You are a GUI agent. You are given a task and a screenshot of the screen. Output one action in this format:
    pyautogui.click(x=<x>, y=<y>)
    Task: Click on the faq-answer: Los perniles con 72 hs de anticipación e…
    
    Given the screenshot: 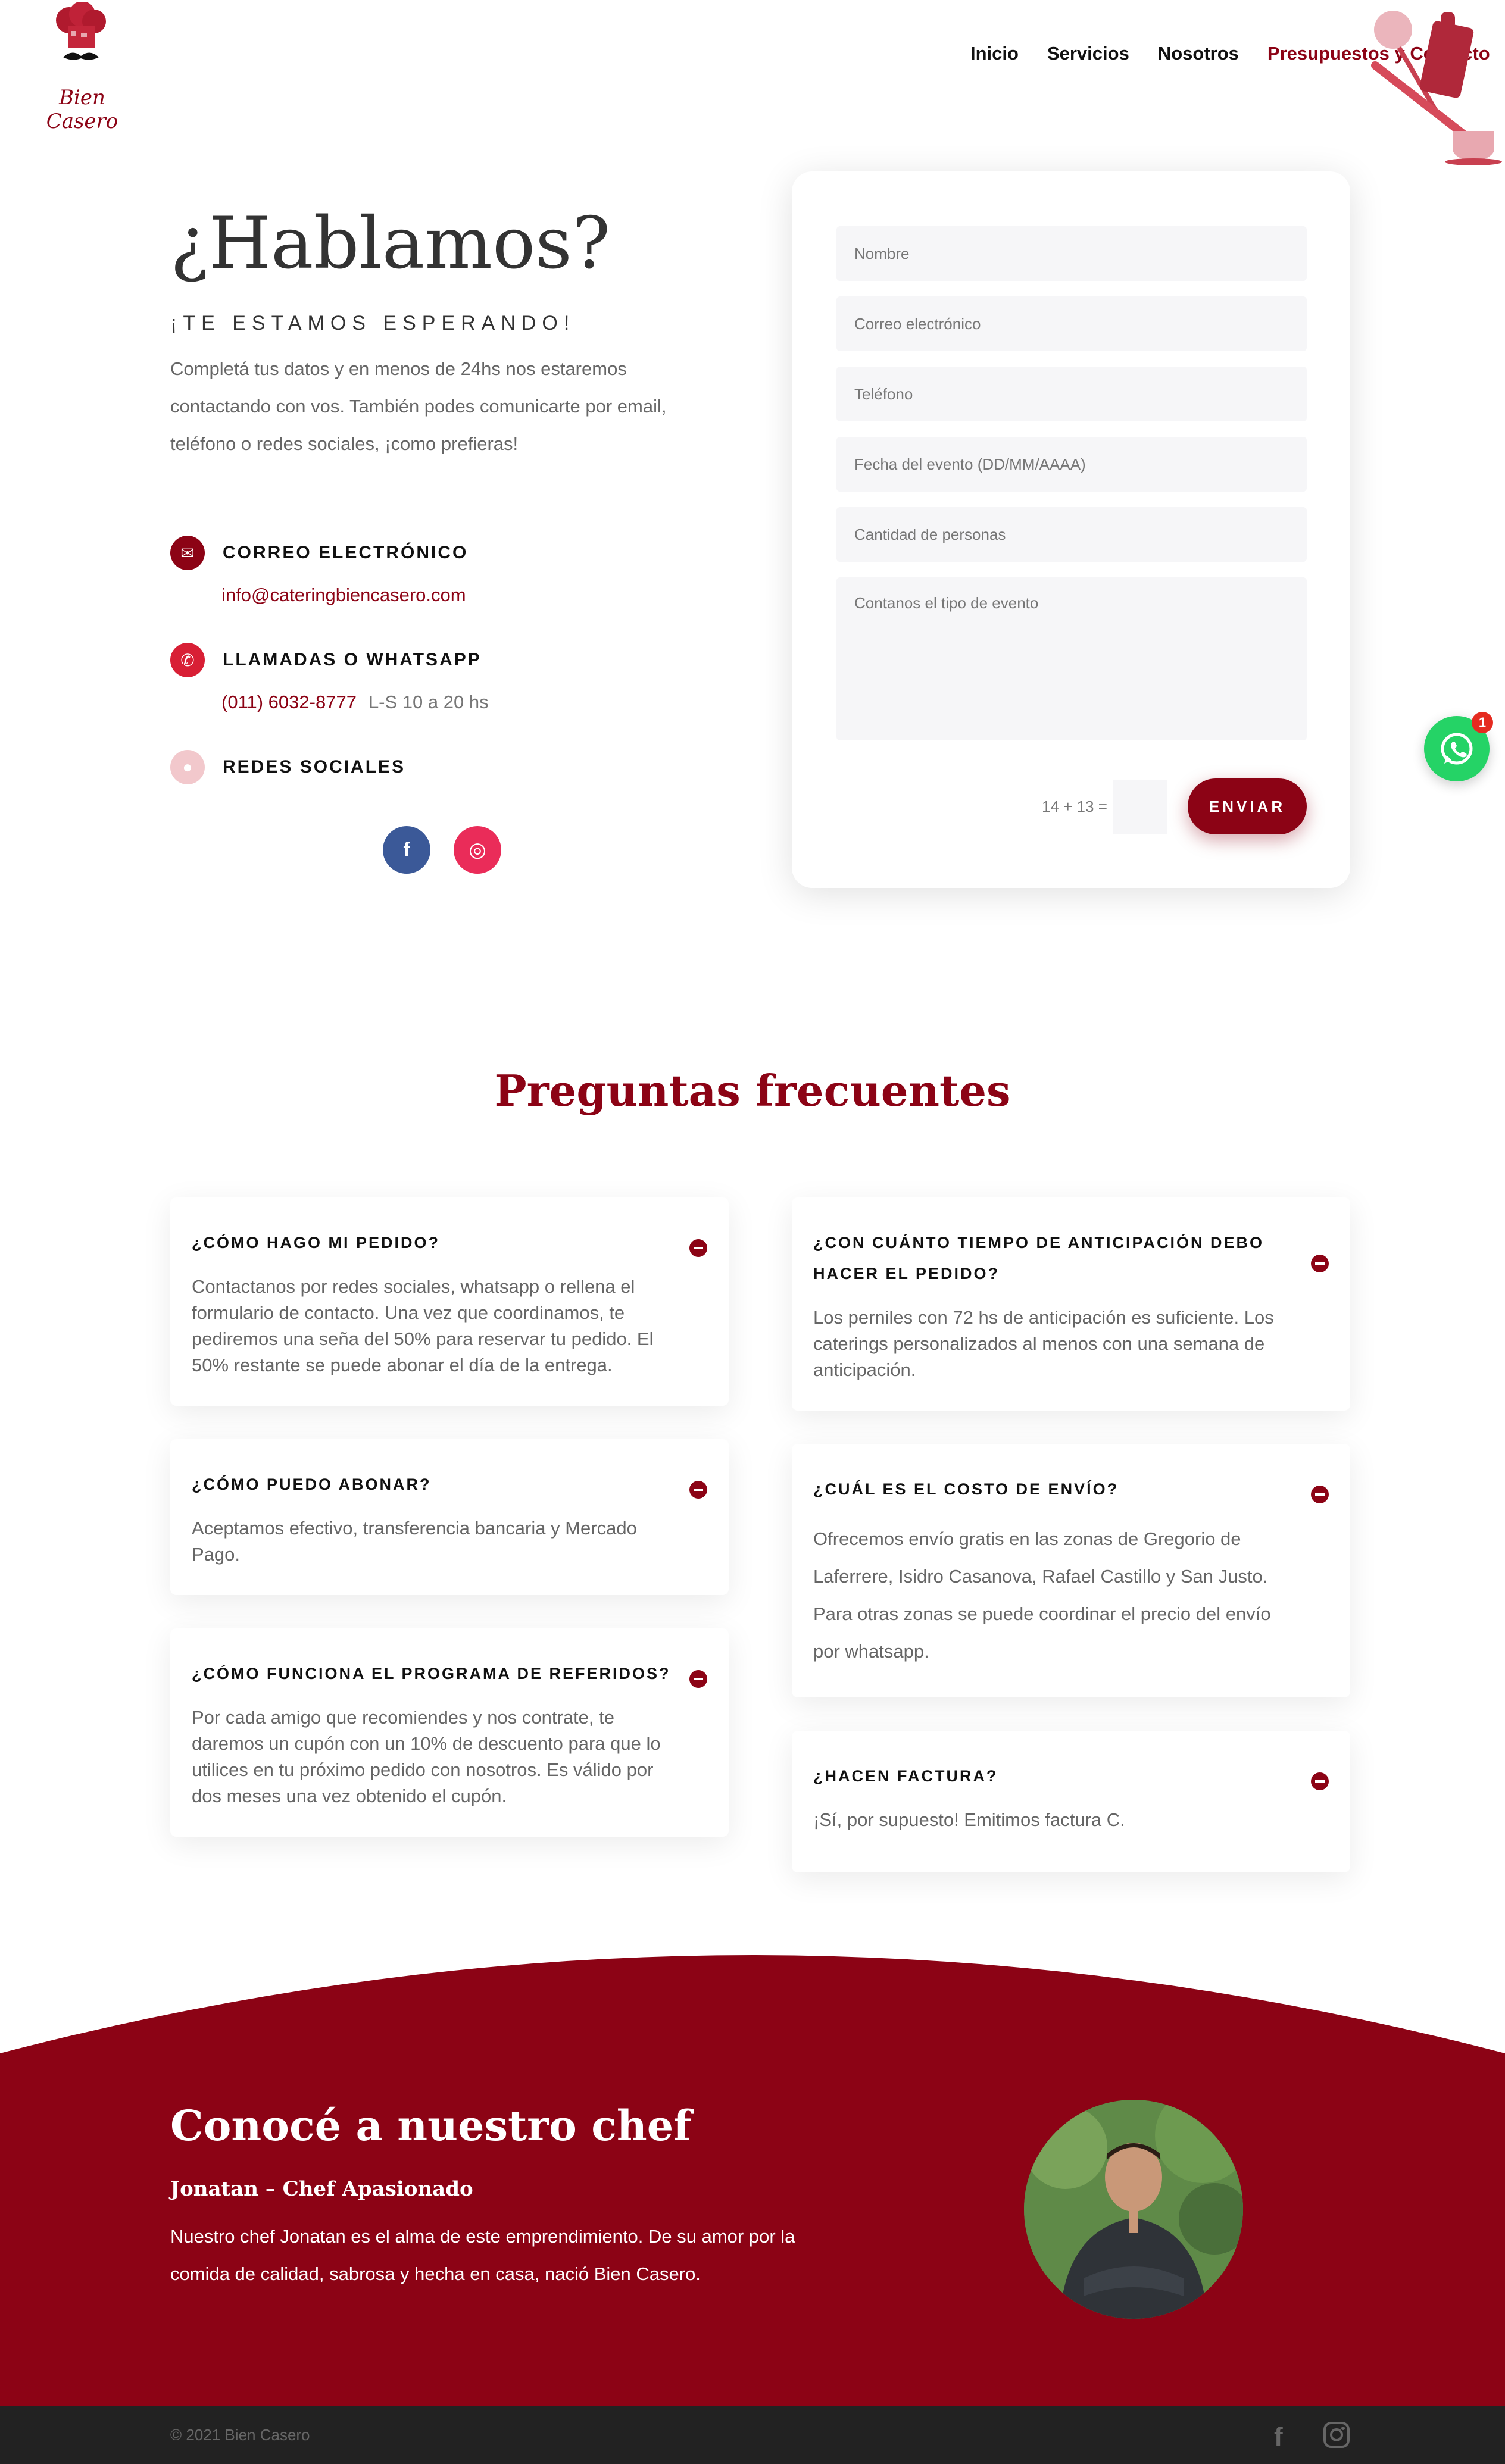 What is the action you would take?
    pyautogui.click(x=1043, y=1343)
    